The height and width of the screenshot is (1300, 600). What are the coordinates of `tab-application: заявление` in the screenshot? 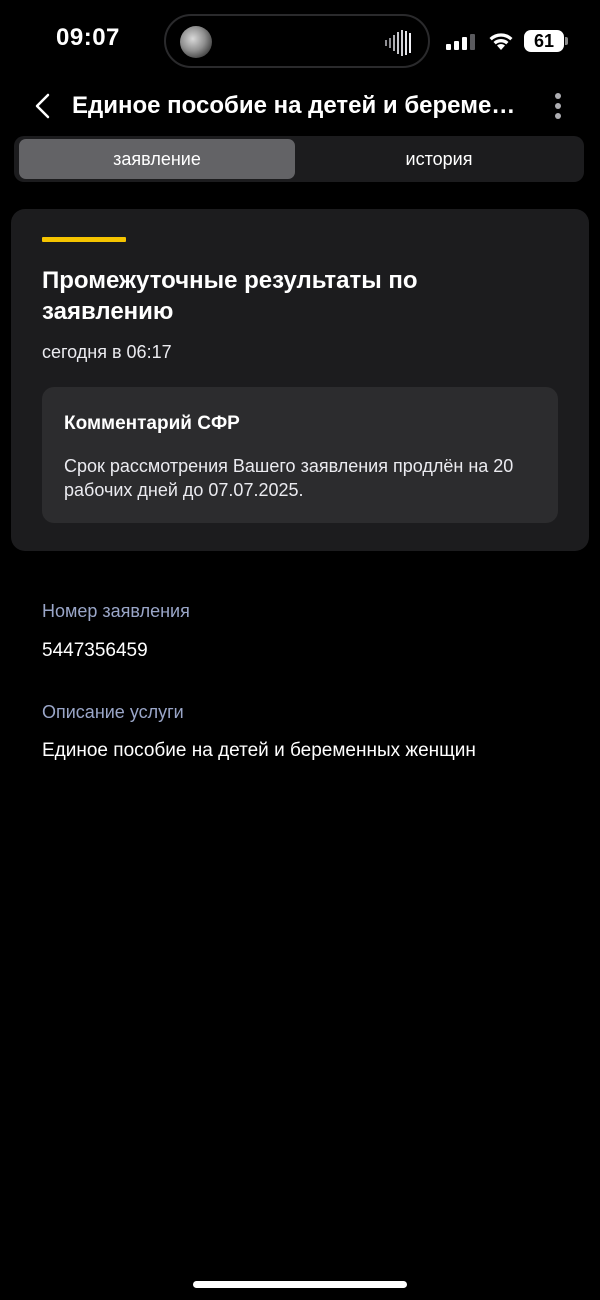 It's located at (157, 159).